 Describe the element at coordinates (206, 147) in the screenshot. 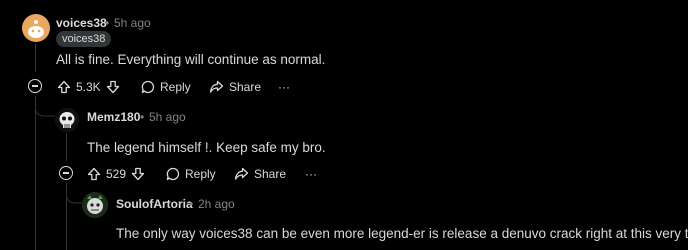

I see `comment-body: The legend himself !. Keep safe my bro.` at that location.